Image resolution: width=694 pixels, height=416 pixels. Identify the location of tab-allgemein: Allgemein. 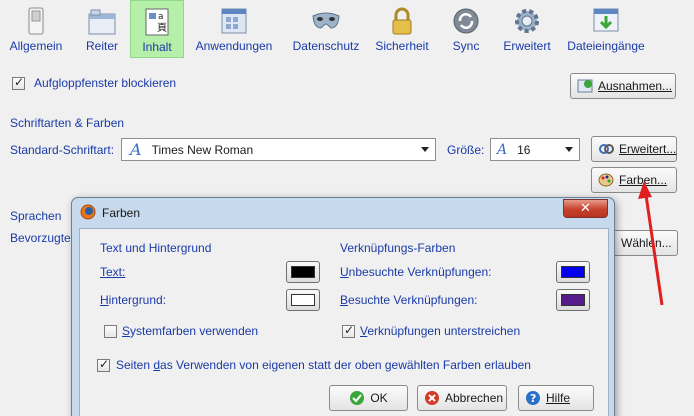
(36, 29).